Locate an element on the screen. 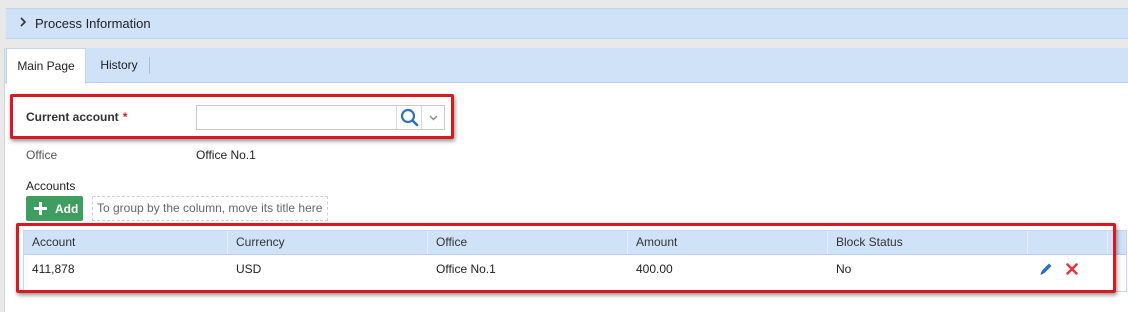 Image resolution: width=1128 pixels, height=312 pixels. process-information-header: Process Information is located at coordinates (567, 23).